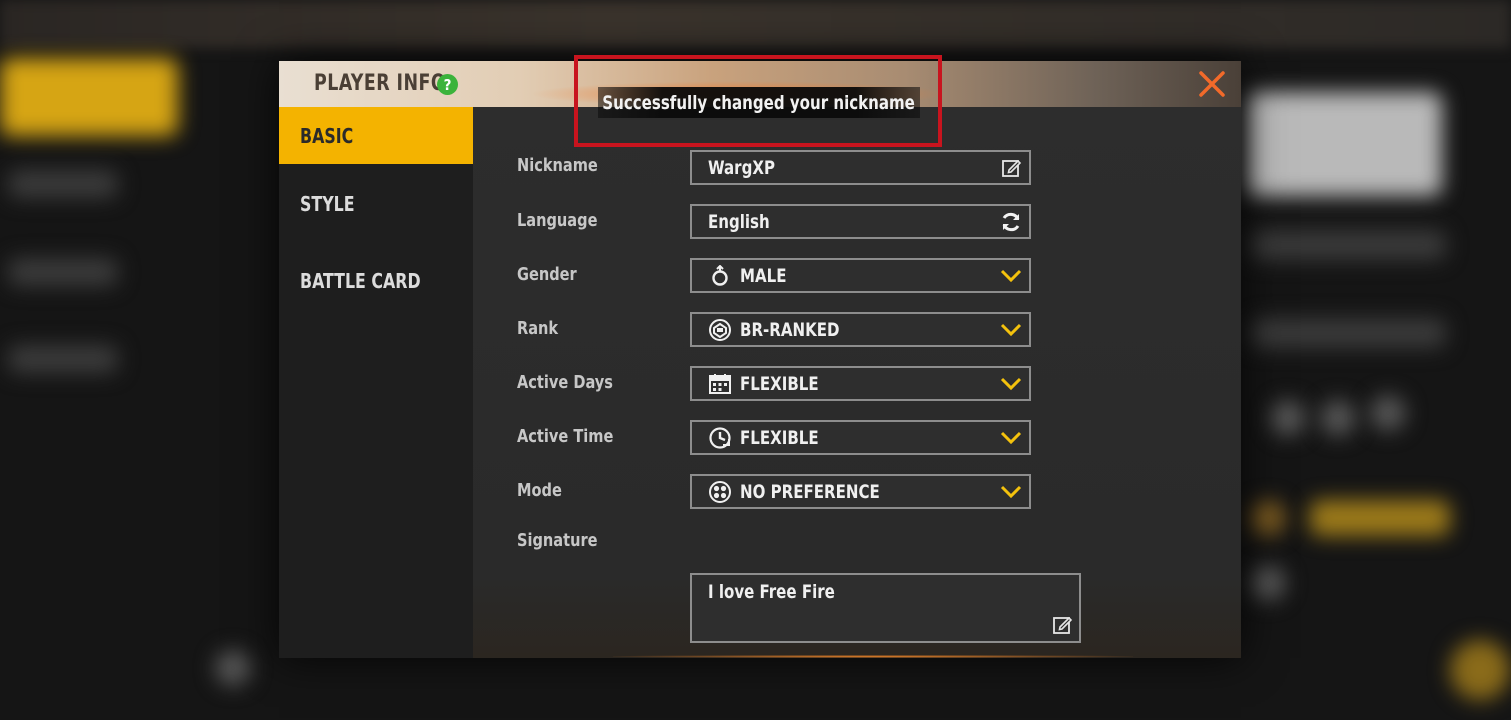 The width and height of the screenshot is (1511, 720). I want to click on nickname-label: Nickname, so click(557, 165).